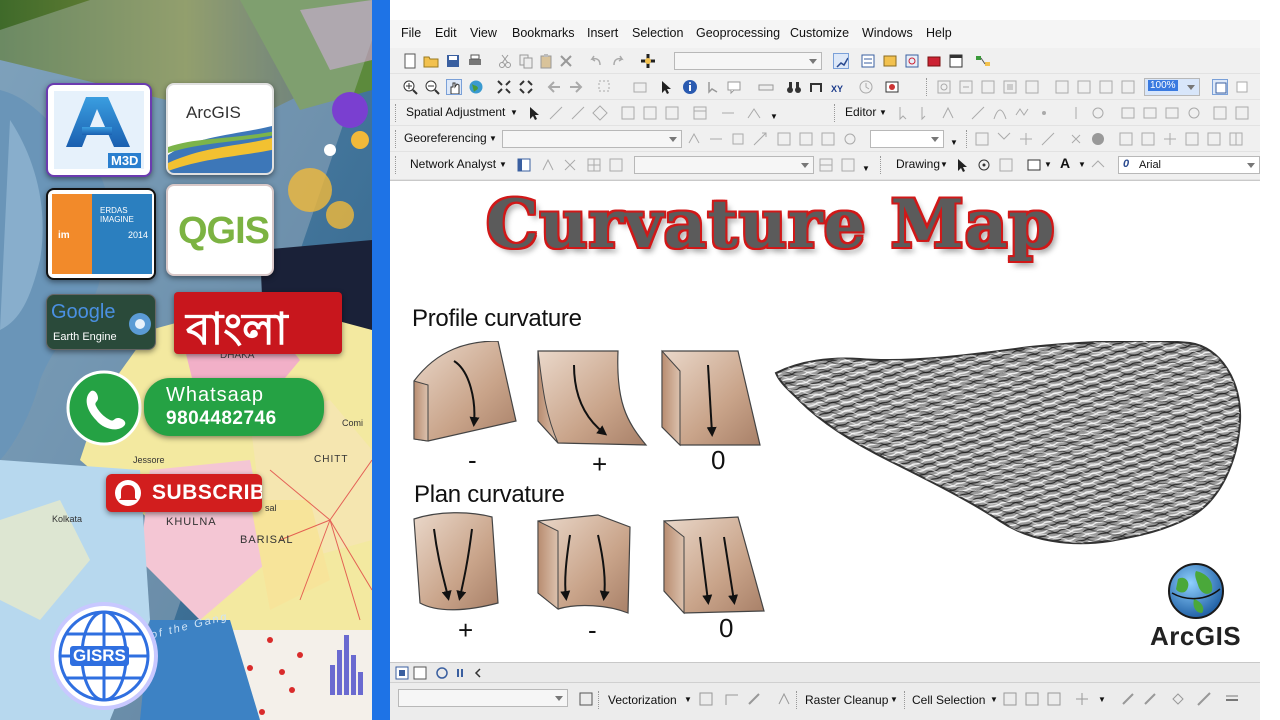  I want to click on menu-file: File, so click(411, 33).